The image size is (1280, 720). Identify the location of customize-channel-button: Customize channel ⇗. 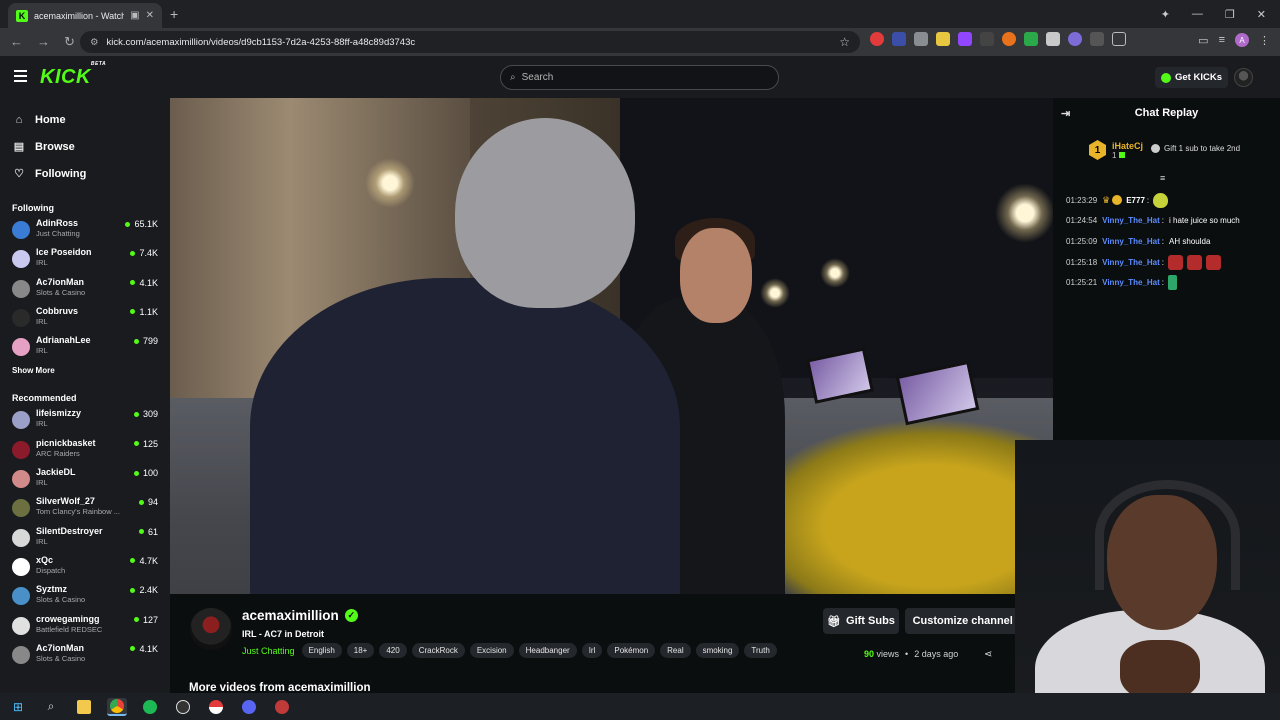
(969, 621).